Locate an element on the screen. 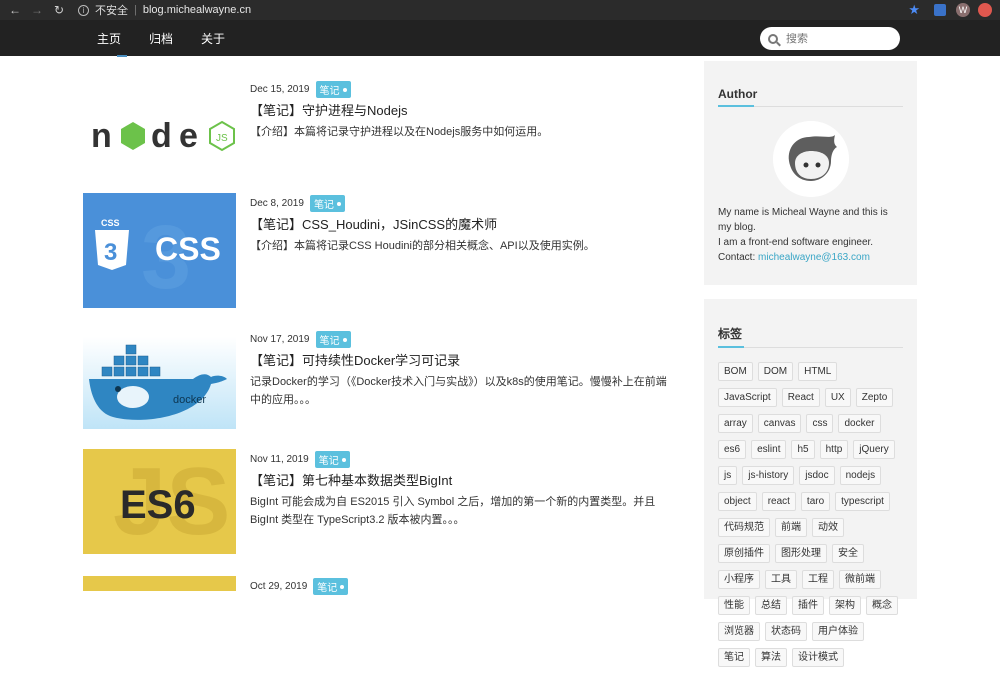 The width and height of the screenshot is (1000, 674). post-meta: Oct 29, 2019 笔记 is located at coordinates (299, 586).